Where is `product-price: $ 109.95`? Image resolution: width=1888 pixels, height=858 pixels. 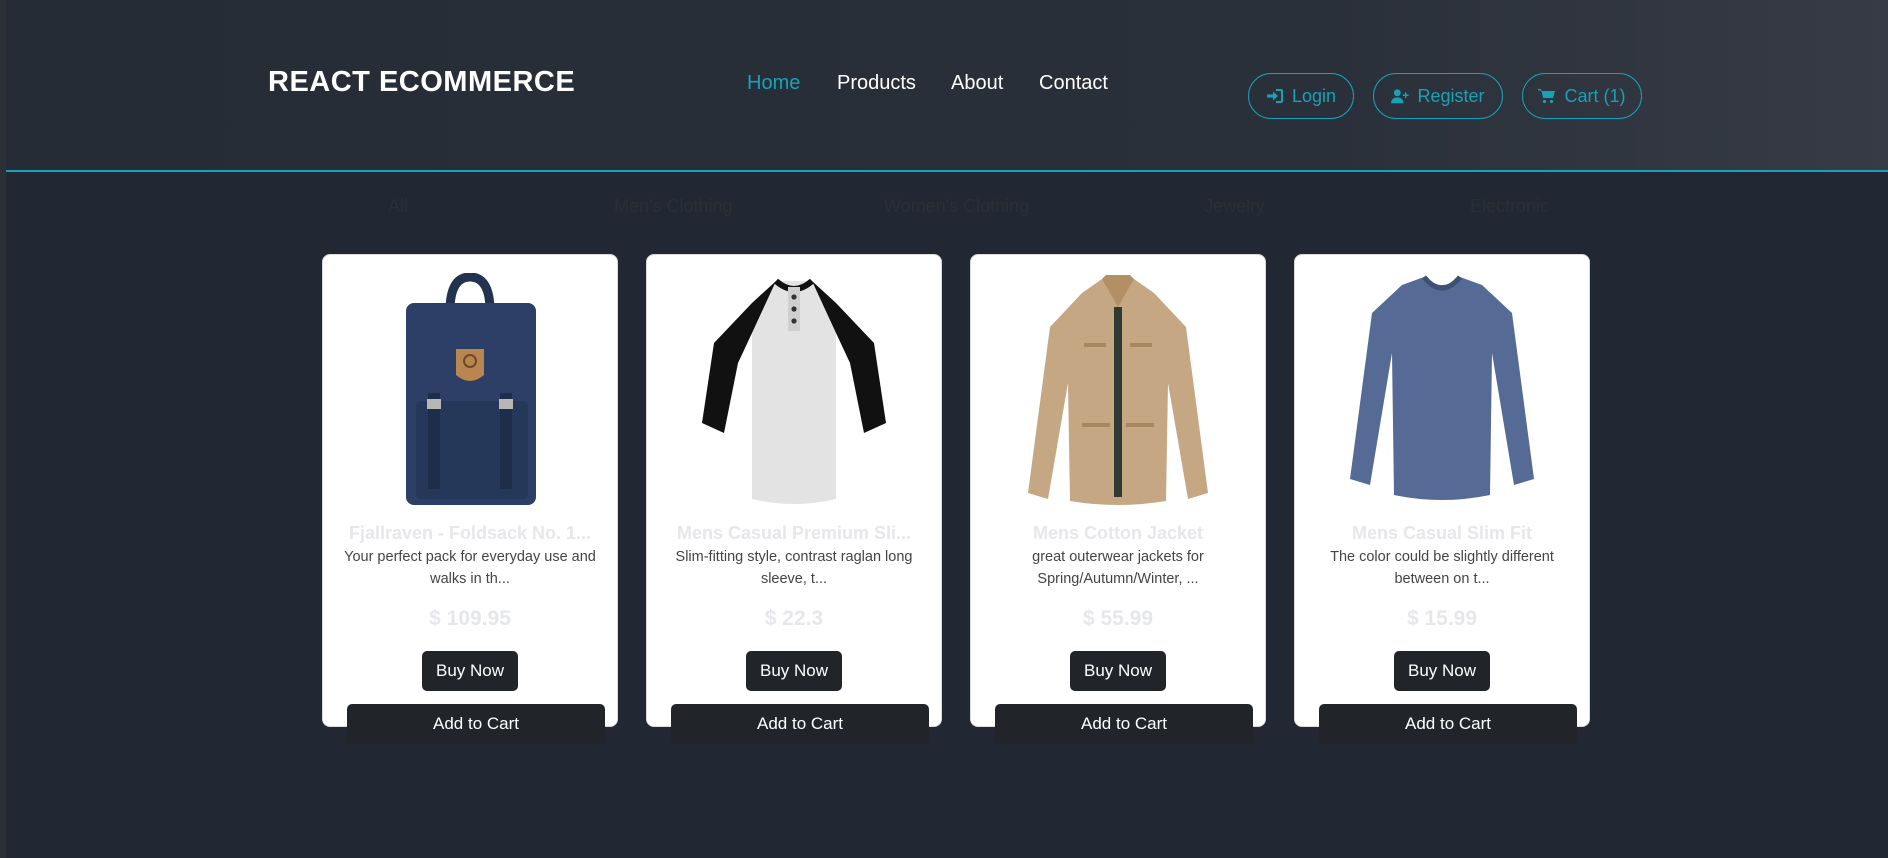 product-price: $ 109.95 is located at coordinates (470, 618).